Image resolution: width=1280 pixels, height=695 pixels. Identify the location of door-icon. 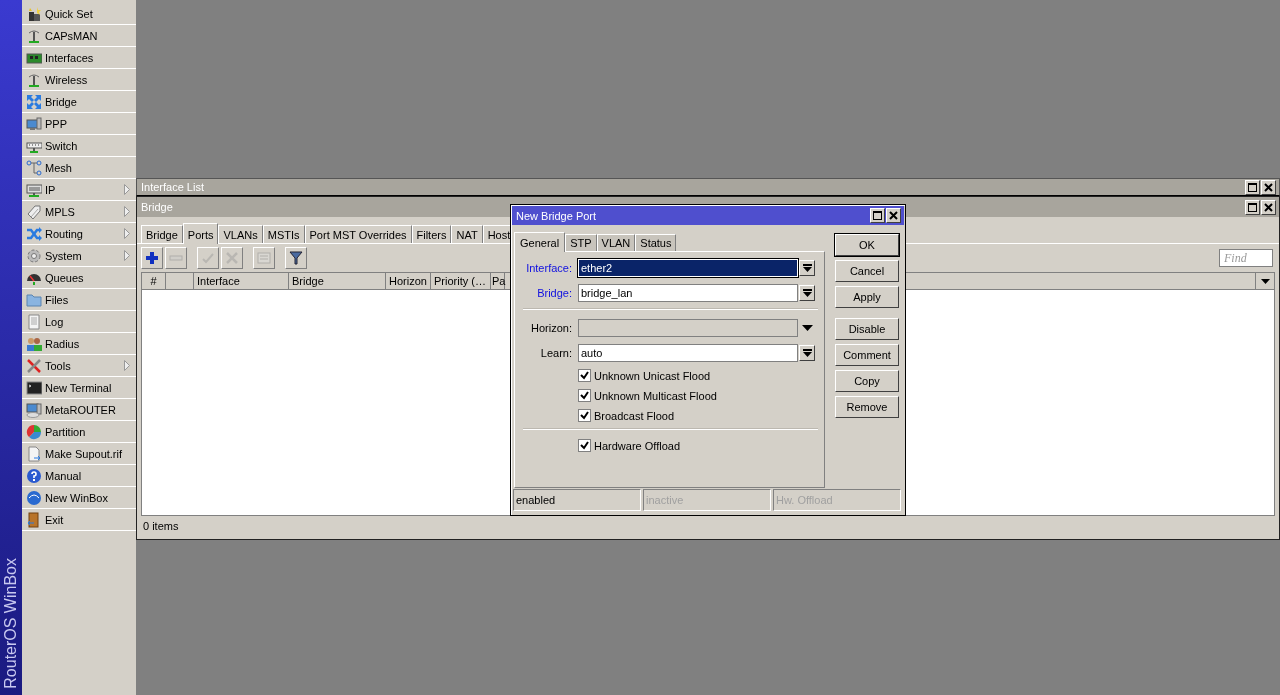
(34, 519).